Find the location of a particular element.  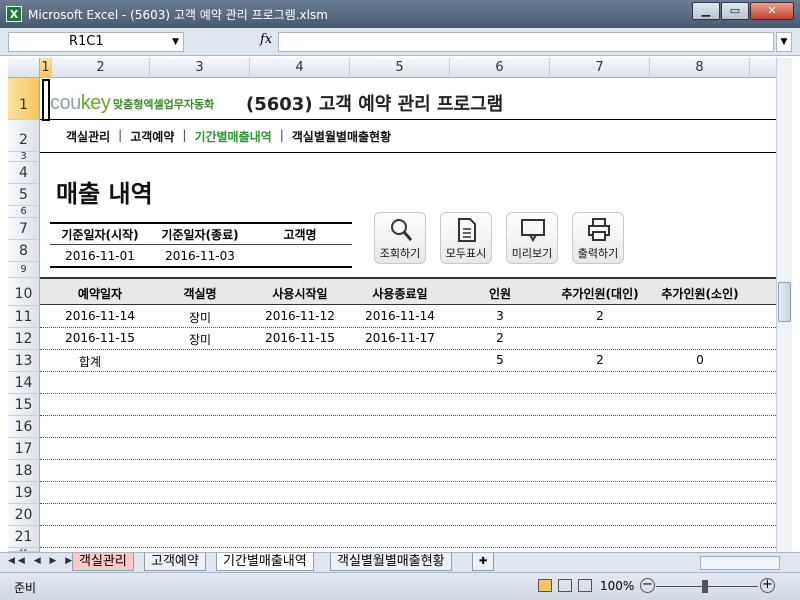

column-end-date: 사용종료일 is located at coordinates (400, 293).